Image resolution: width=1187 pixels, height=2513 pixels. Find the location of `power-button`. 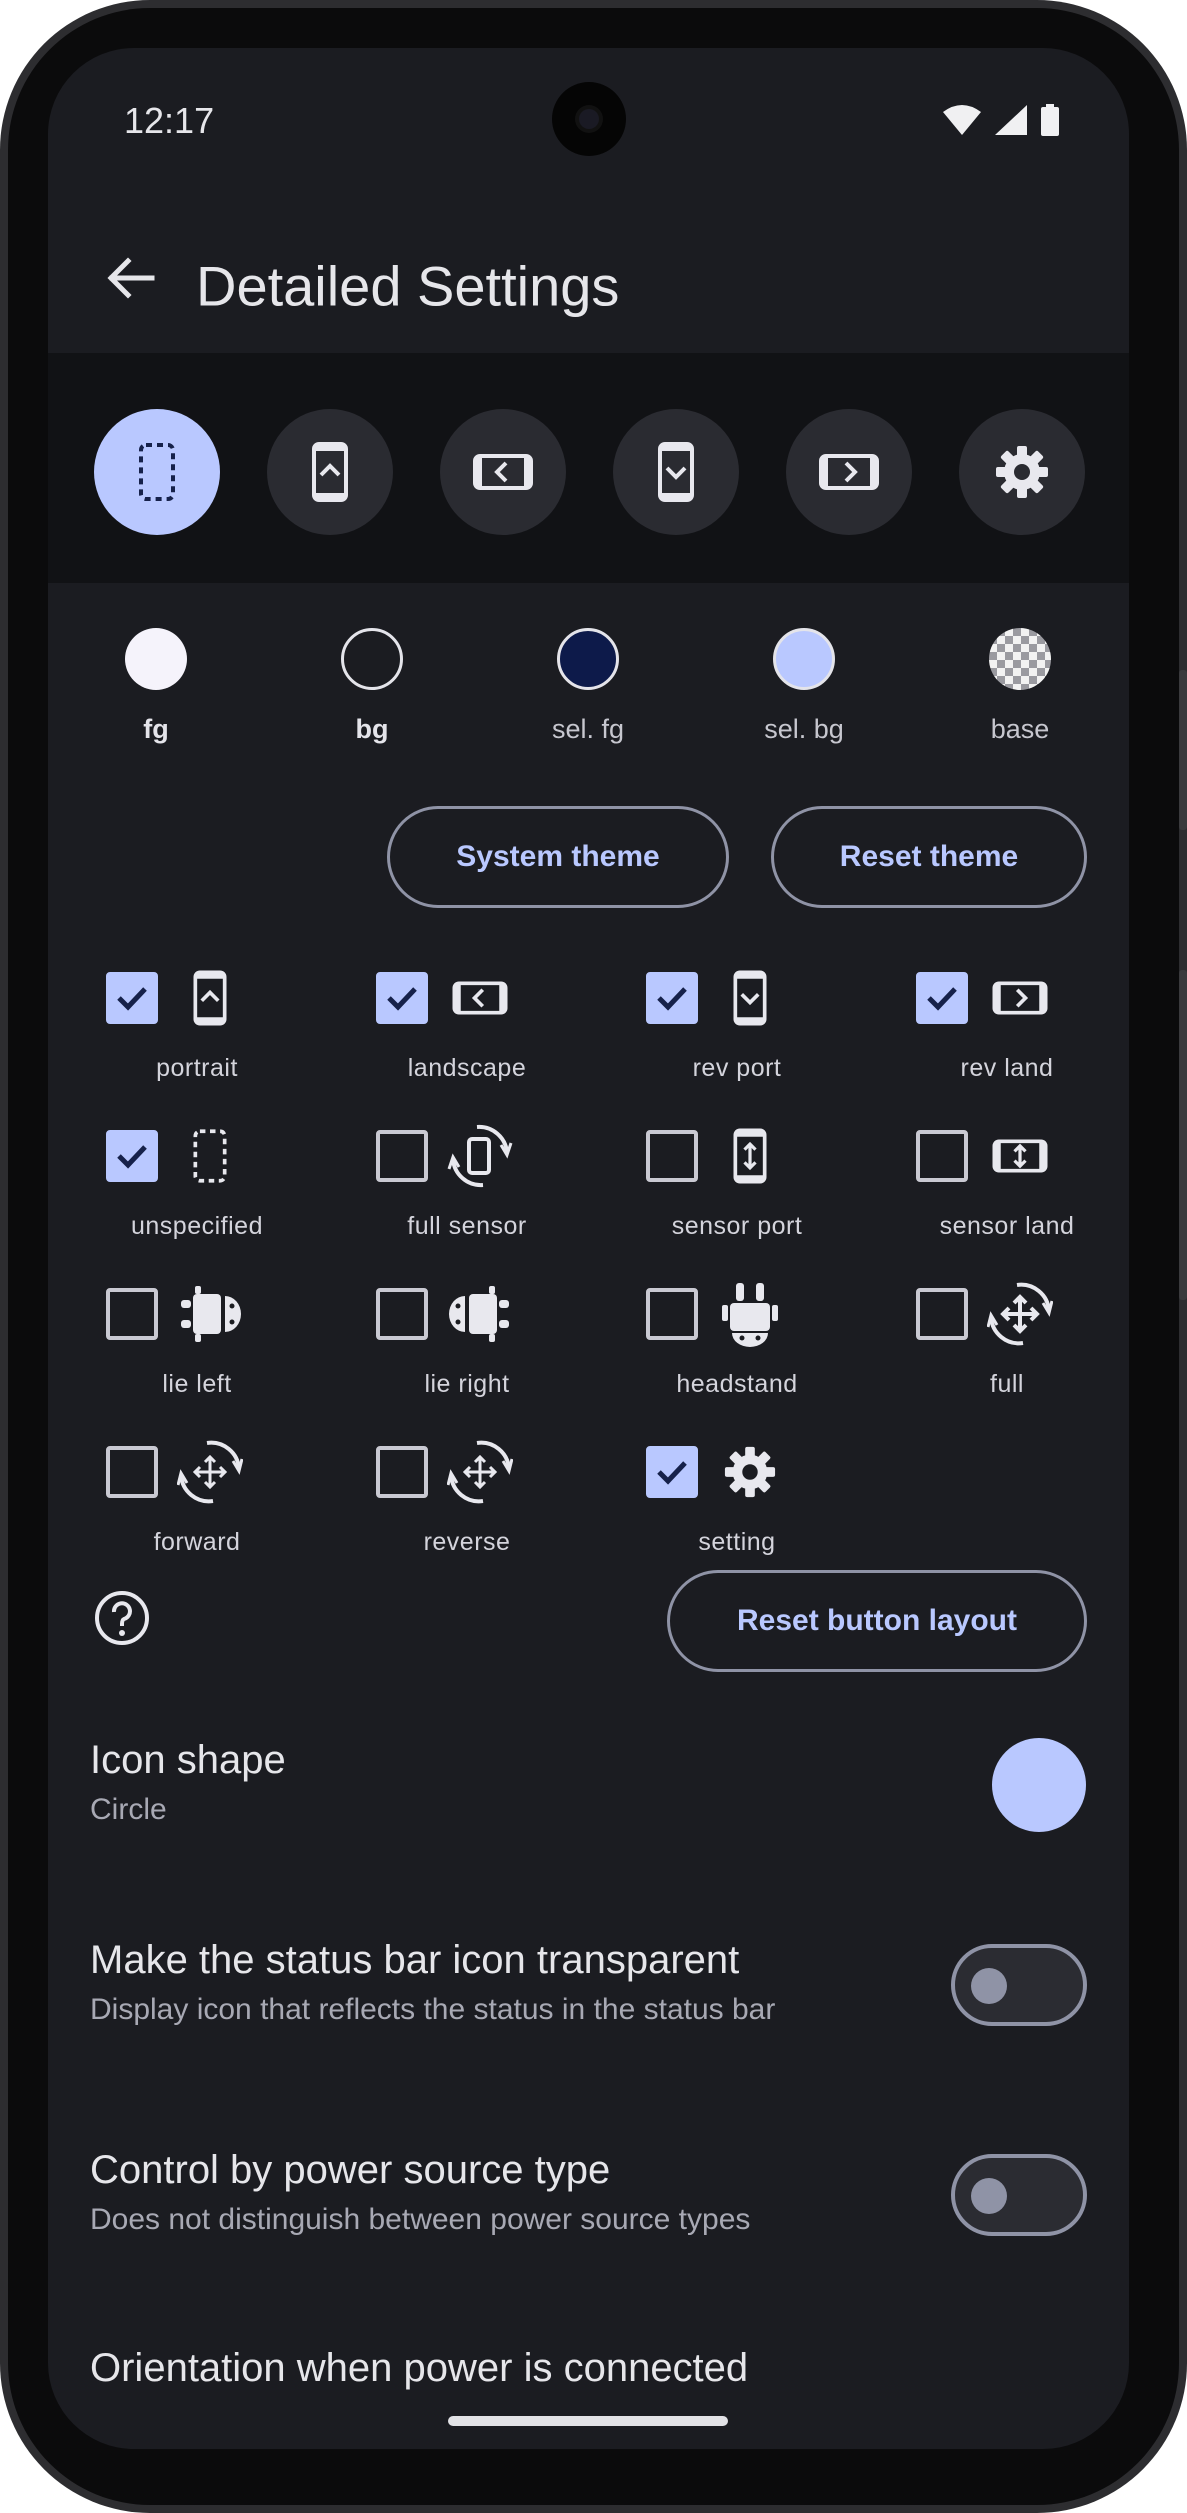

power-button is located at coordinates (1183, 1135).